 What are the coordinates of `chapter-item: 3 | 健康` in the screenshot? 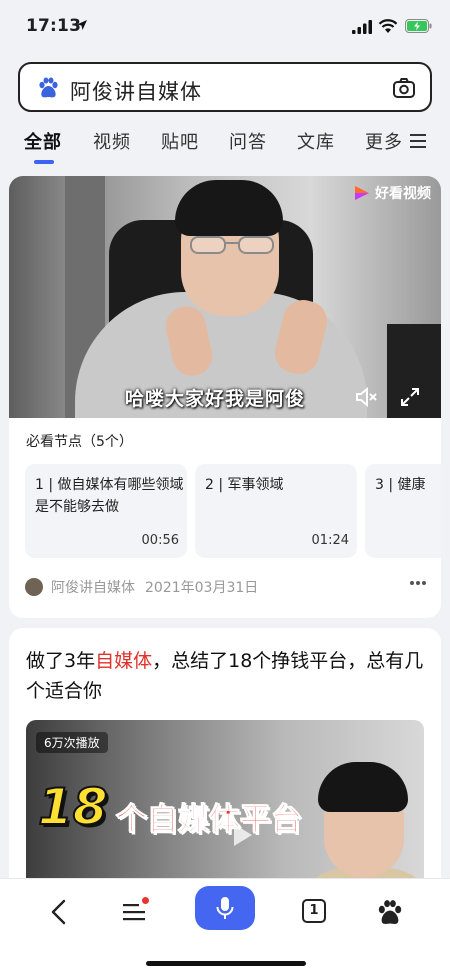 It's located at (403, 511).